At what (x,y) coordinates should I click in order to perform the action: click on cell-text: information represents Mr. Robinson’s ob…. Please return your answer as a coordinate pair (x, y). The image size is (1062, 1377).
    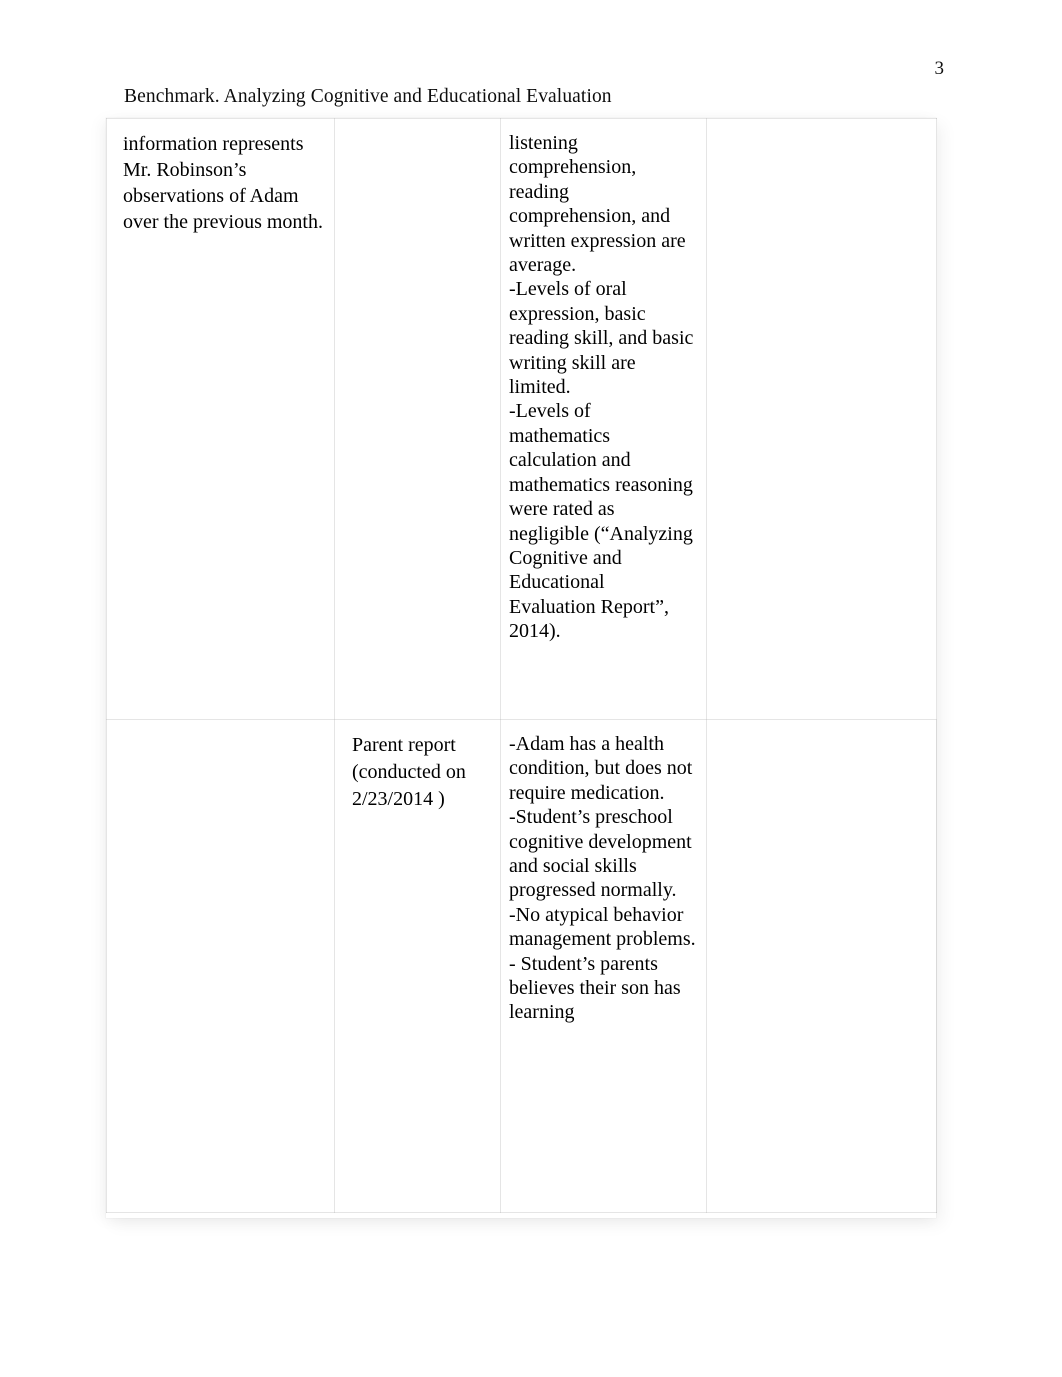
    Looking at the image, I should click on (223, 183).